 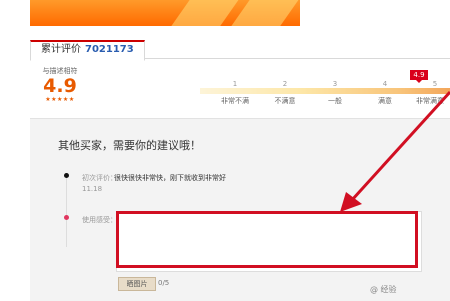 What do you see at coordinates (235, 84) in the screenshot?
I see `scale-tick: 1` at bounding box center [235, 84].